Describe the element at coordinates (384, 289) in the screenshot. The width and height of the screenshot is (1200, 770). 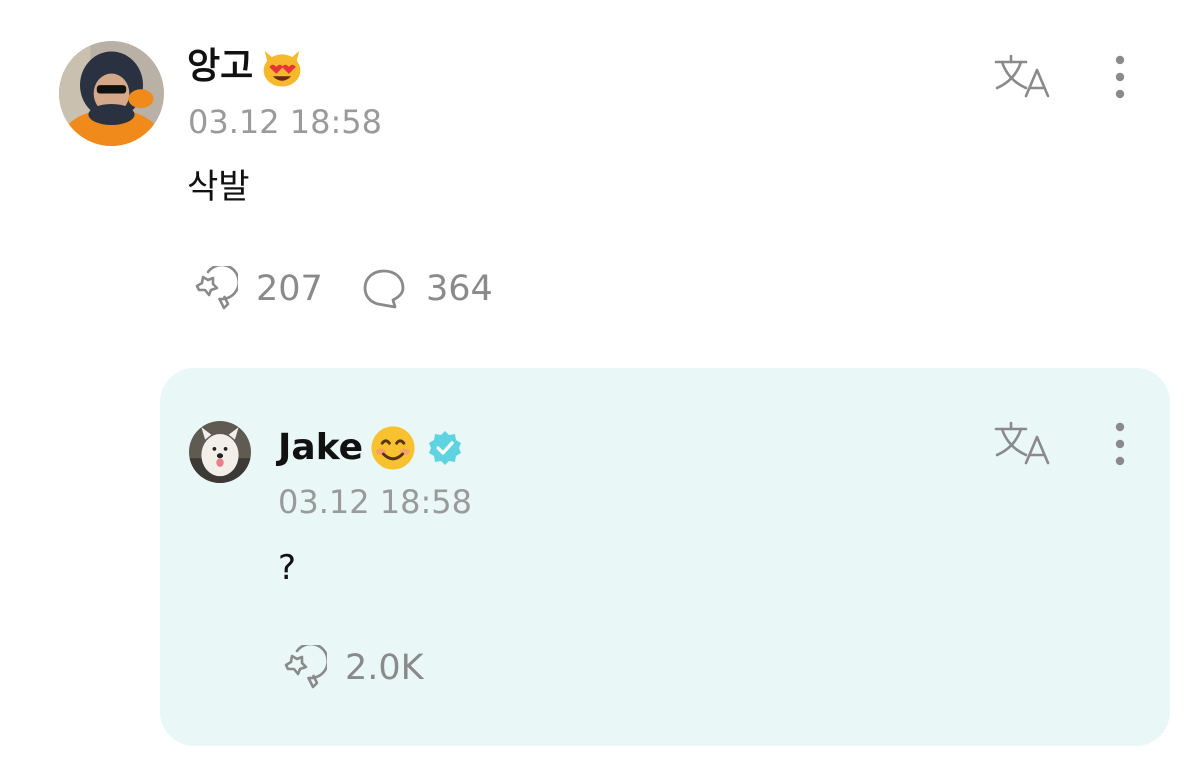
I see `comment-bubble-icon` at that location.